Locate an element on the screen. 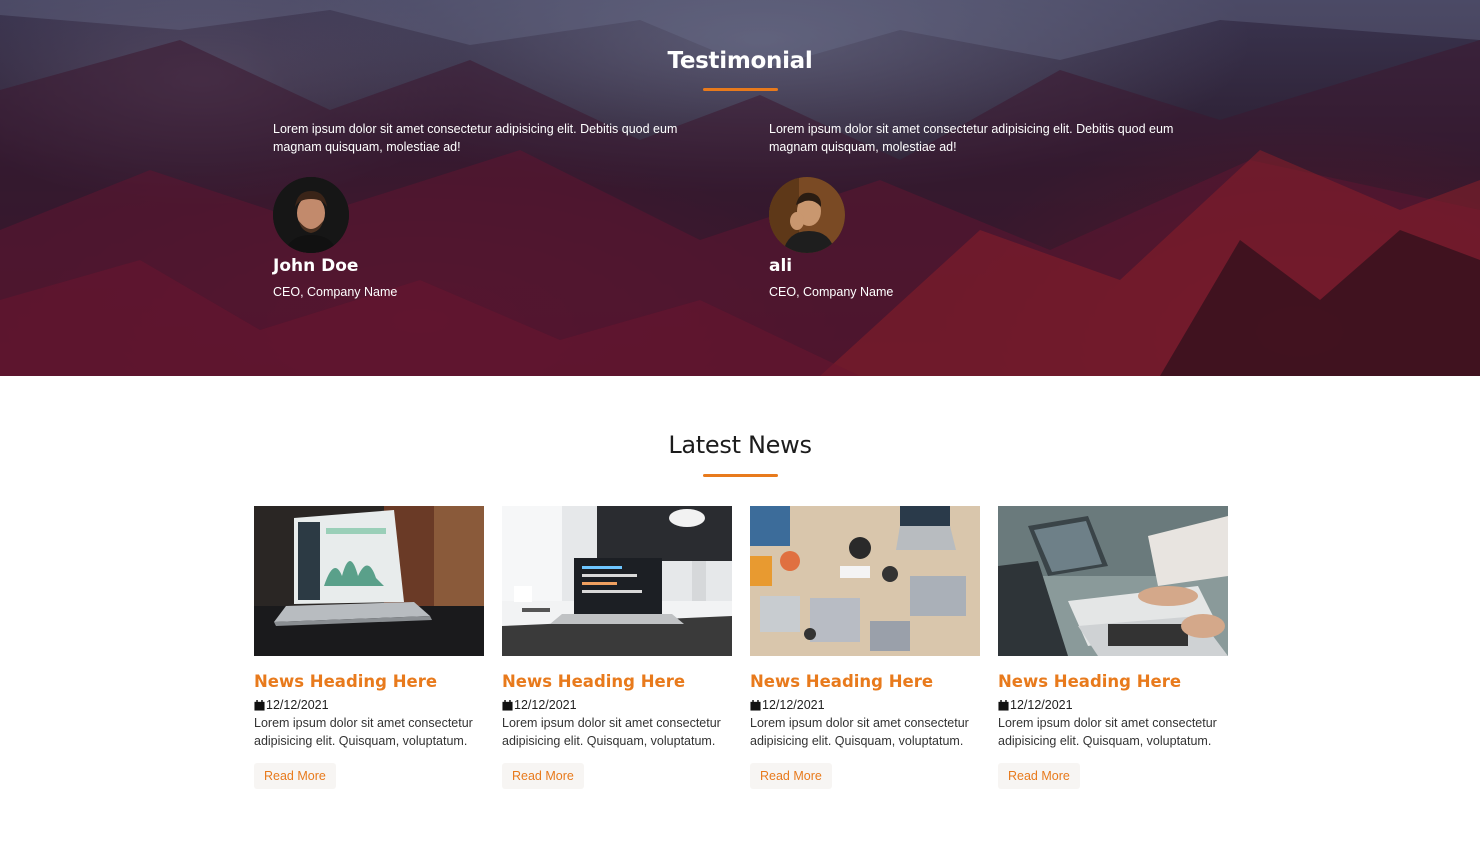  testimonial-title: Testimonial is located at coordinates (740, 61).